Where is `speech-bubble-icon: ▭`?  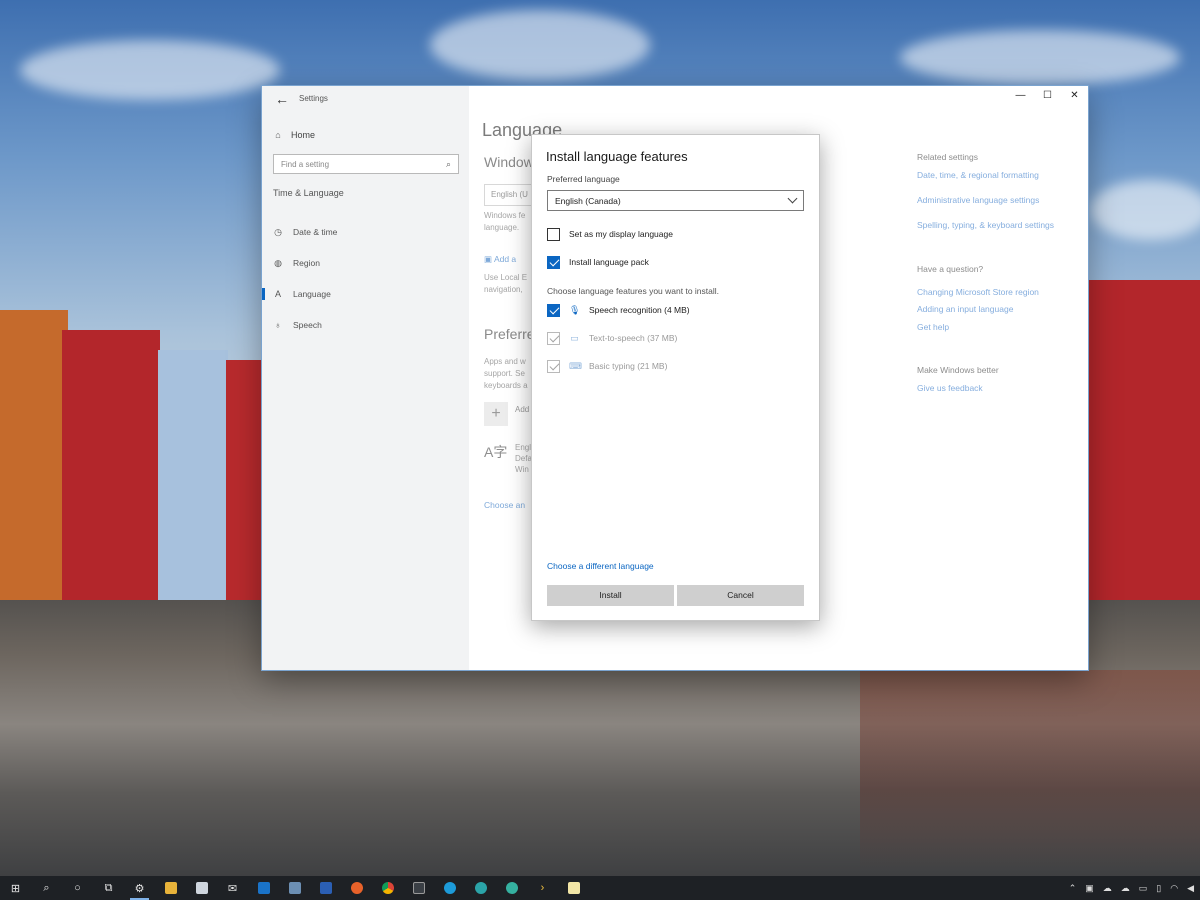 speech-bubble-icon: ▭ is located at coordinates (574, 337).